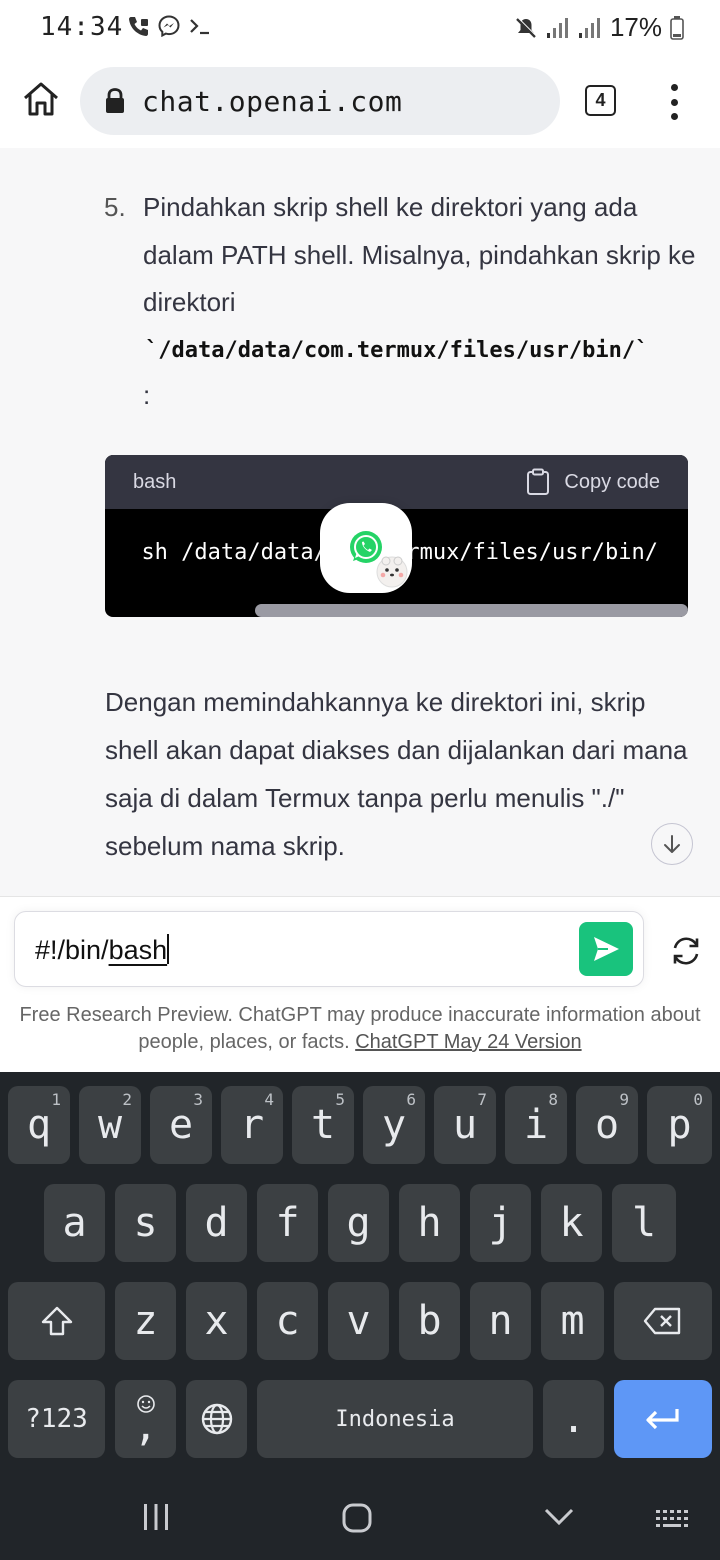 The height and width of the screenshot is (1560, 720). Describe the element at coordinates (199, 27) in the screenshot. I see `terminal-icon` at that location.